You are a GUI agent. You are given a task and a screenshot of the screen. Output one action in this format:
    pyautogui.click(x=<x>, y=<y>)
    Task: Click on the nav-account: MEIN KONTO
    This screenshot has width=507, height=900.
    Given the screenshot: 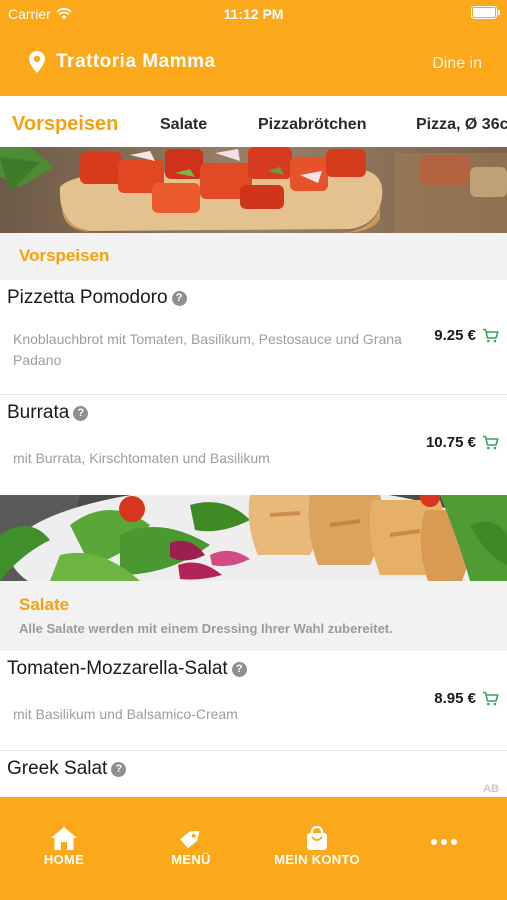 What is the action you would take?
    pyautogui.click(x=317, y=846)
    